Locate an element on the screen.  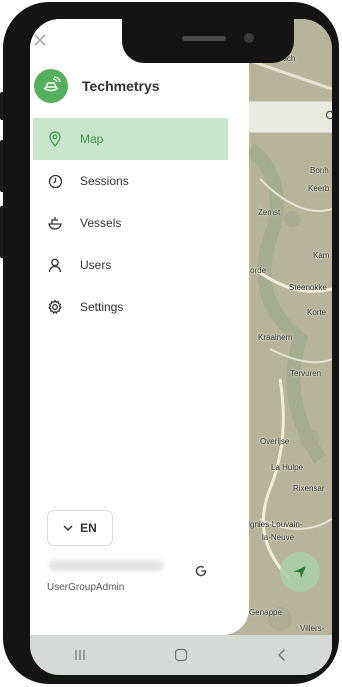
user-icon is located at coordinates (55, 265).